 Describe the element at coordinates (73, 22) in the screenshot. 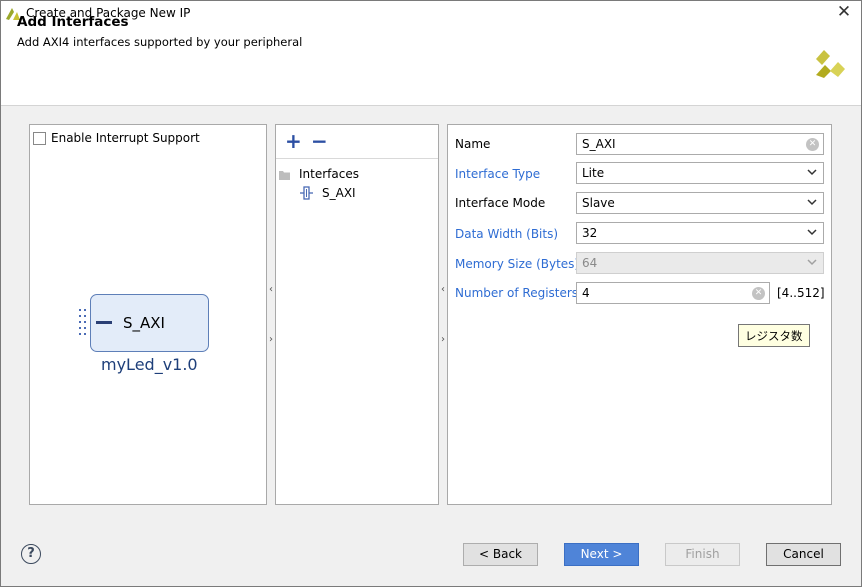

I see `page-title: Add Interfaces` at that location.